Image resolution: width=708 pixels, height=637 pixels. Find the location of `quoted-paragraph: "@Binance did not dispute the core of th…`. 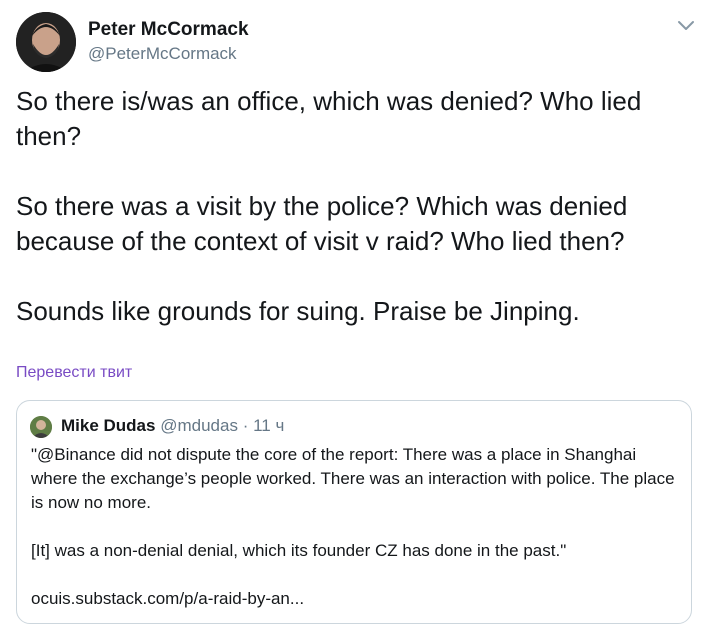

quoted-paragraph: "@Binance did not dispute the core of th… is located at coordinates (353, 478).